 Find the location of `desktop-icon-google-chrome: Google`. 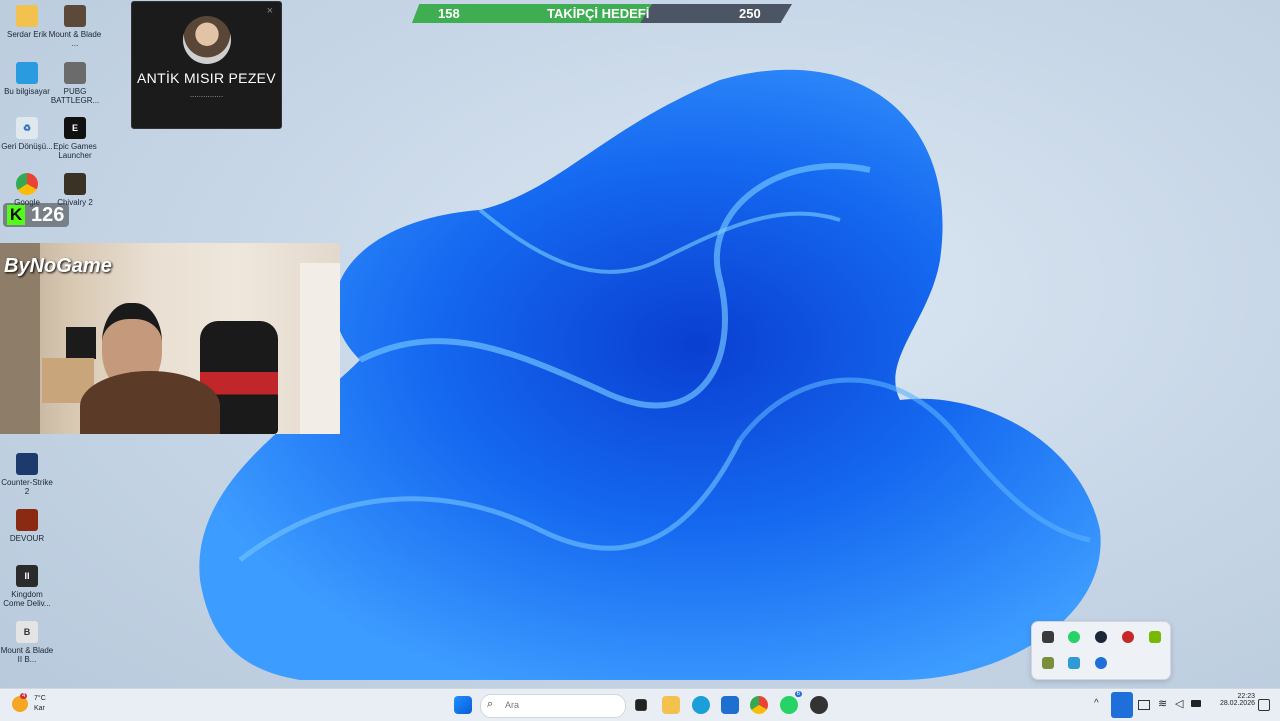

desktop-icon-google-chrome: Google is located at coordinates (27, 190).